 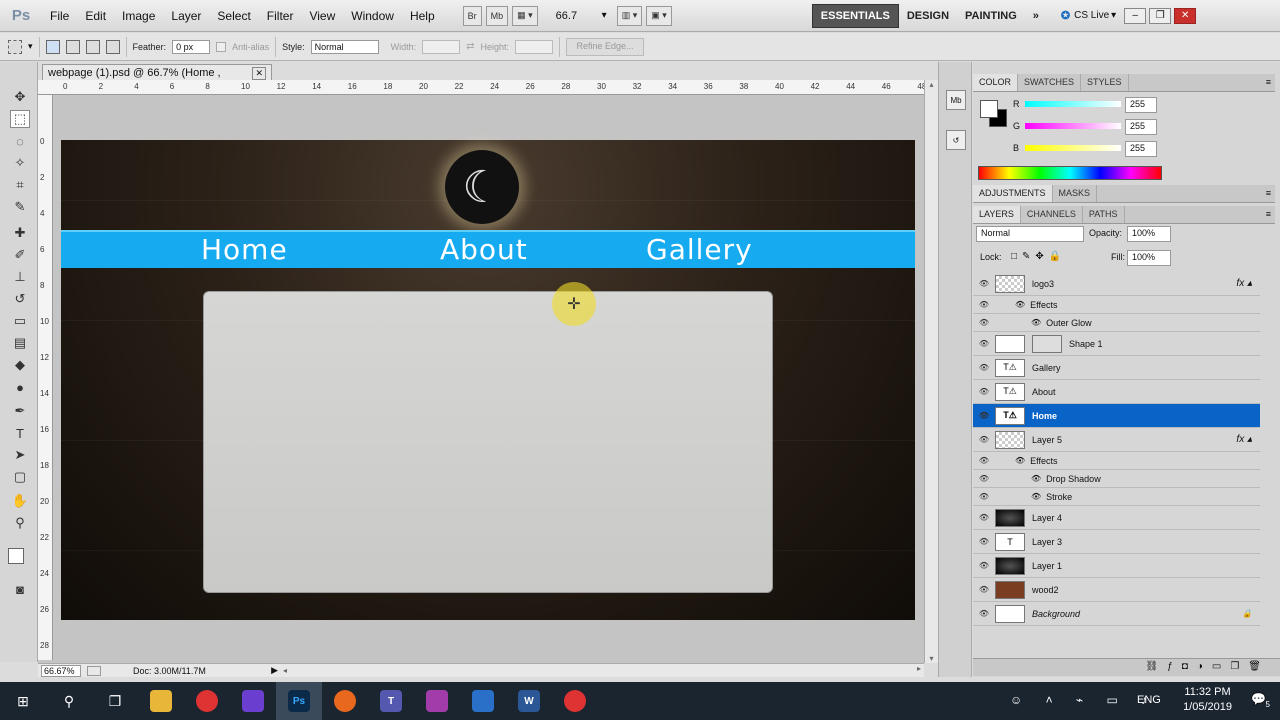 I want to click on menu-image: Image, so click(x=138, y=16).